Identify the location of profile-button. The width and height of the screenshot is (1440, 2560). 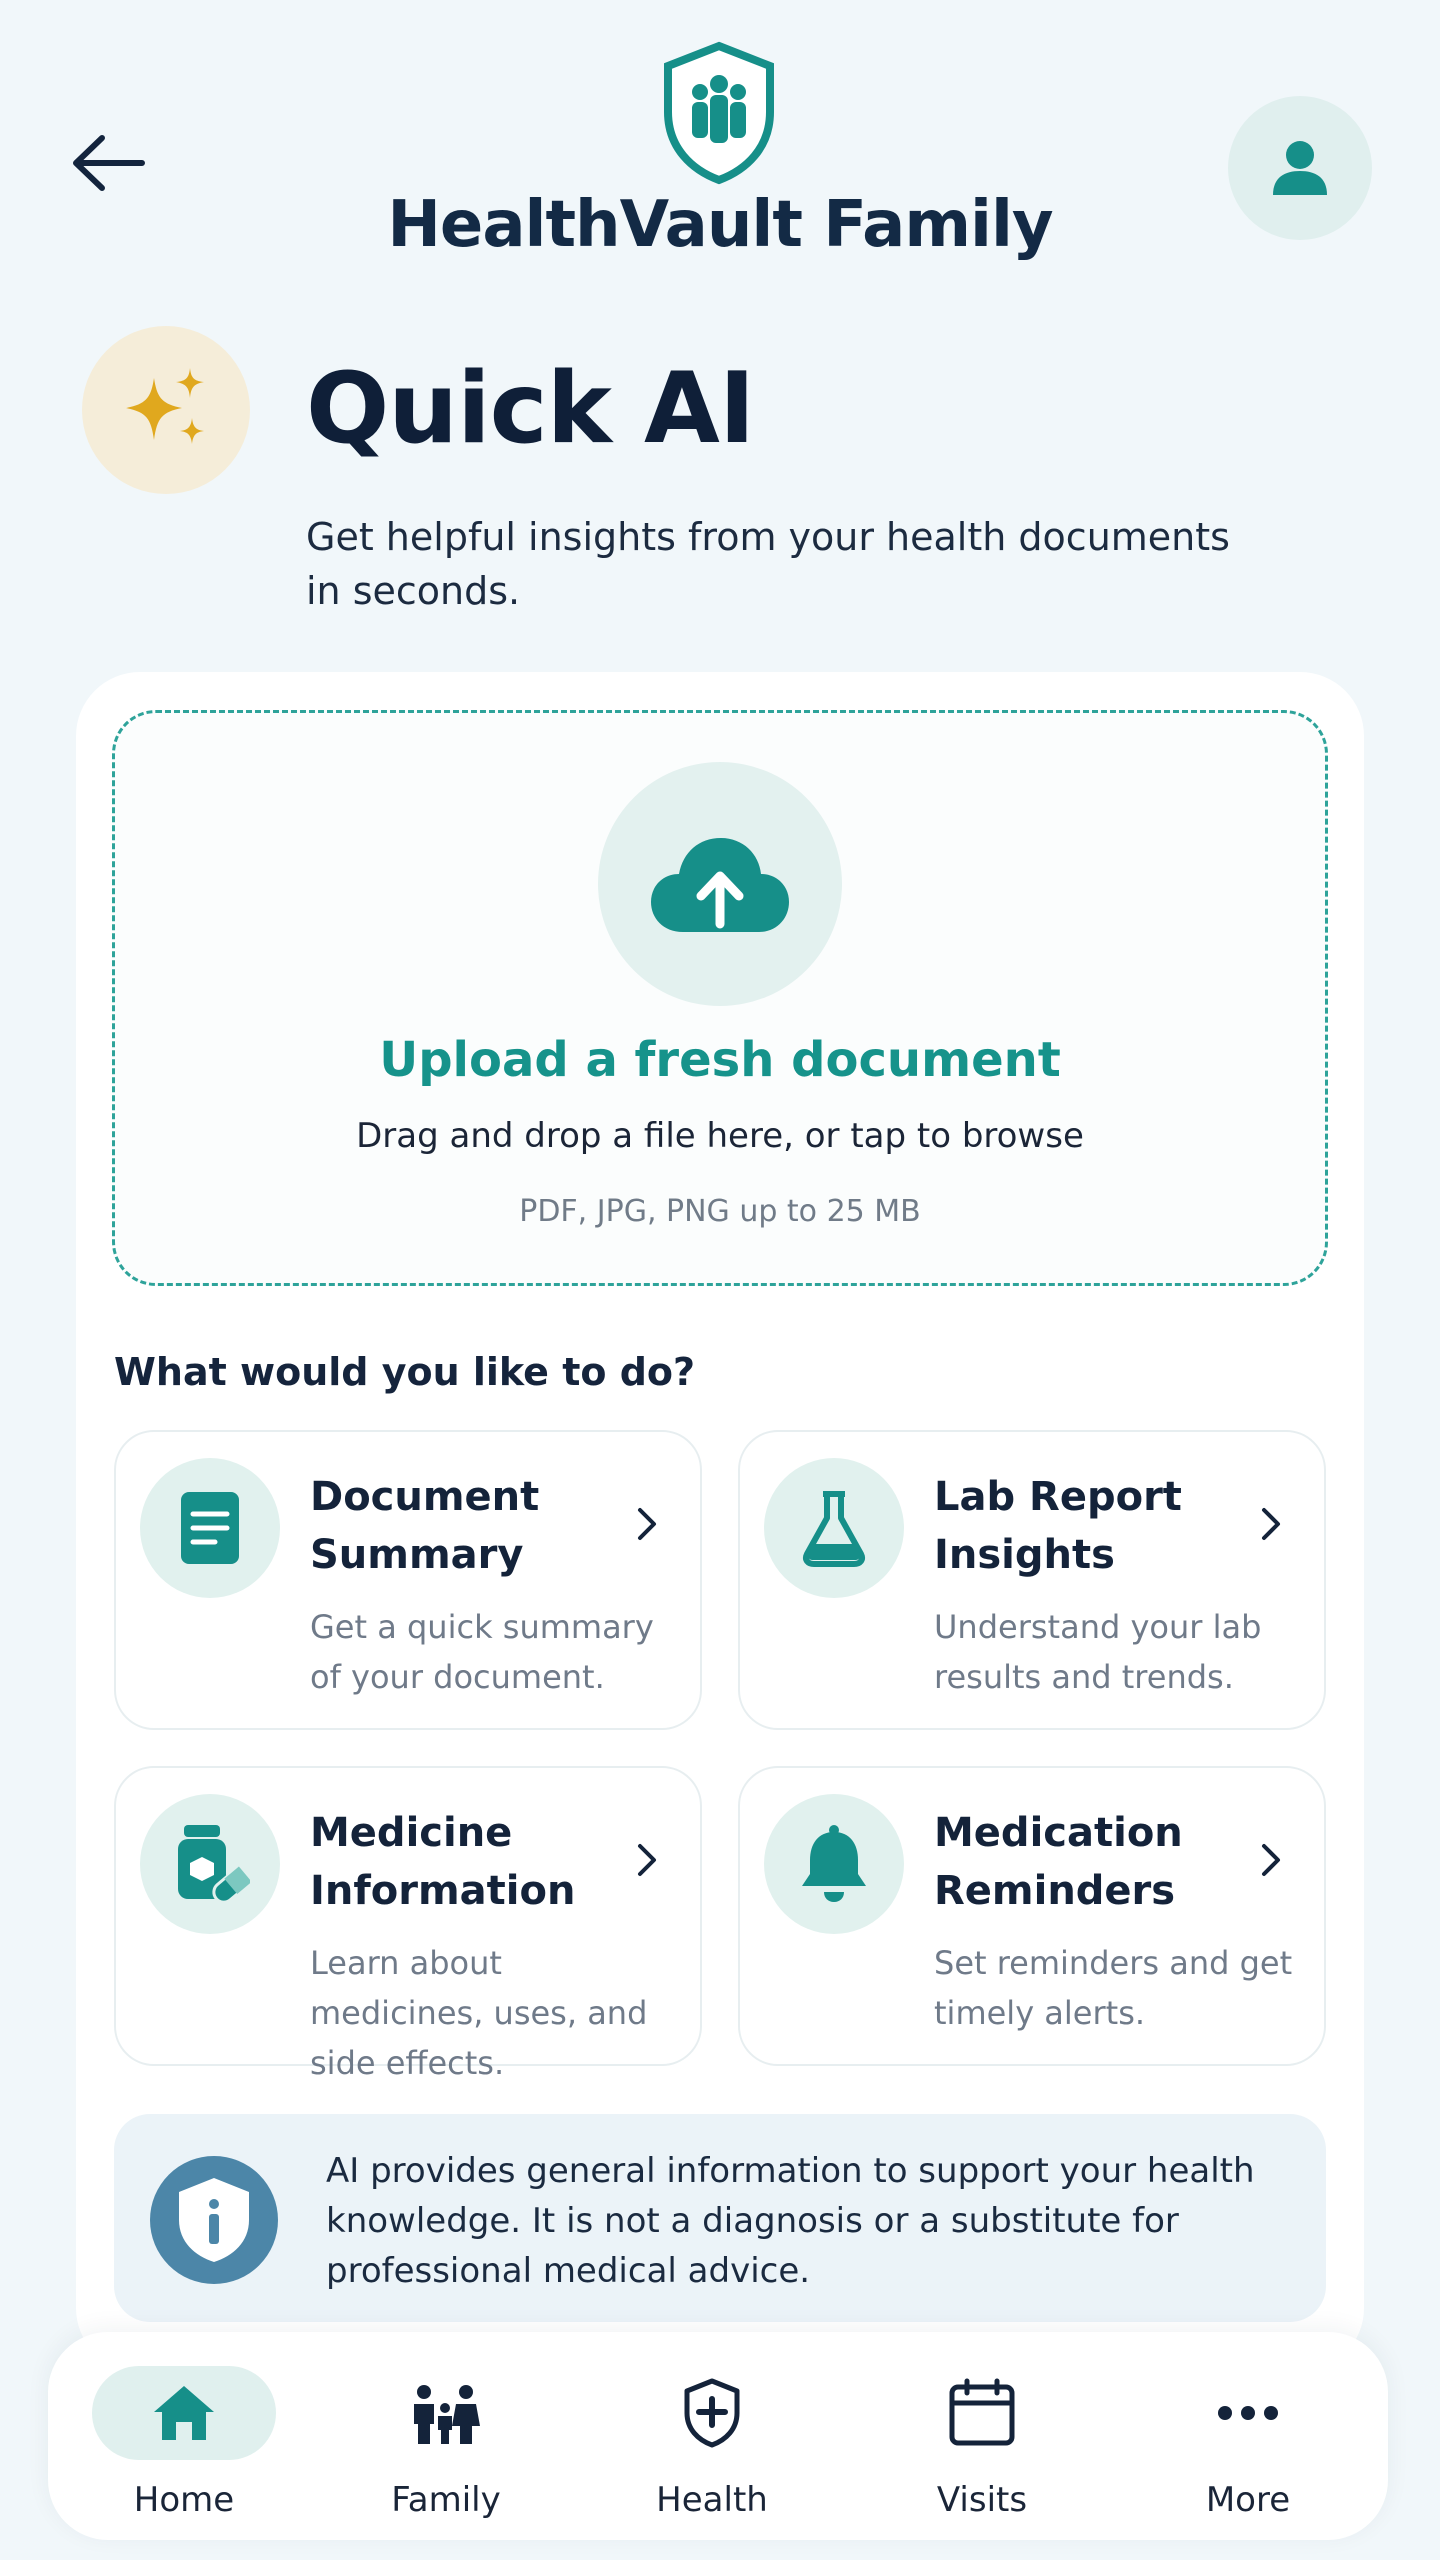
(1300, 168).